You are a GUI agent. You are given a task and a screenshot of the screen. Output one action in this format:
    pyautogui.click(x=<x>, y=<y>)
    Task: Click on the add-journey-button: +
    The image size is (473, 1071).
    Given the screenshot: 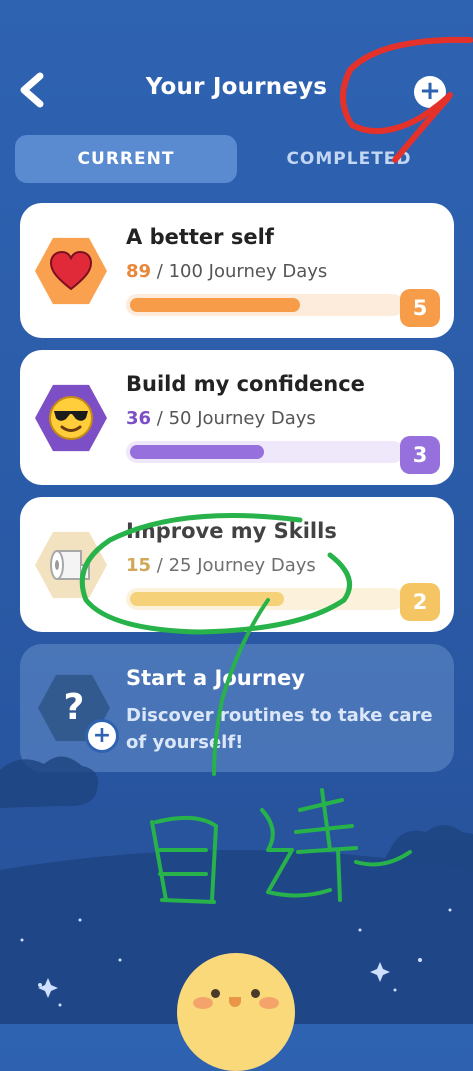 What is the action you would take?
    pyautogui.click(x=430, y=92)
    